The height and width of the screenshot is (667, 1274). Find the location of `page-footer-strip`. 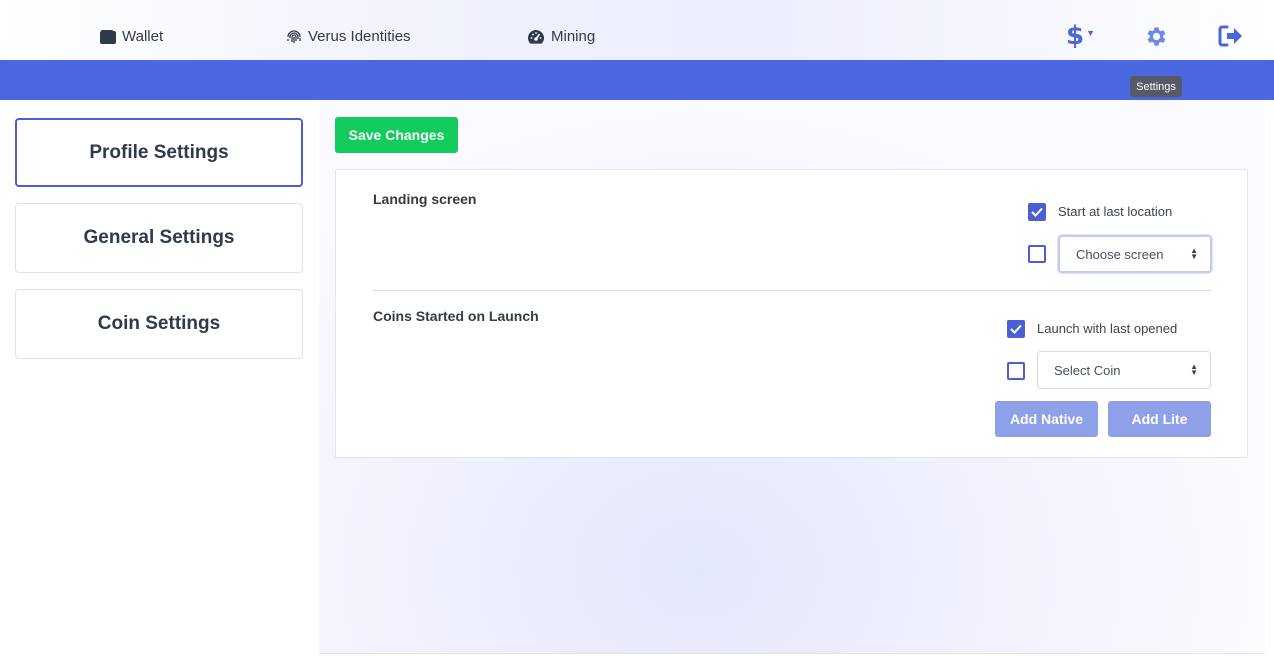

page-footer-strip is located at coordinates (796, 660).